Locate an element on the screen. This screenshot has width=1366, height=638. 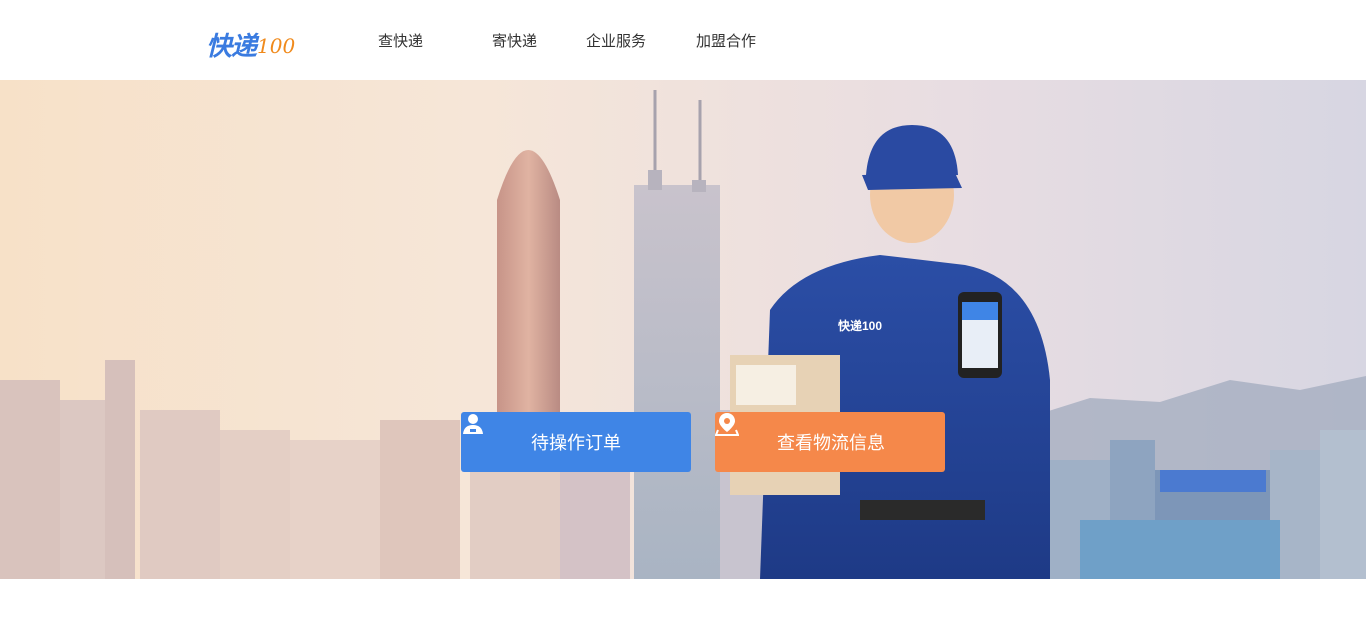
top-header: 快递 100 查快递 寄快递 企业服务 加盟合作 is located at coordinates (683, 40).